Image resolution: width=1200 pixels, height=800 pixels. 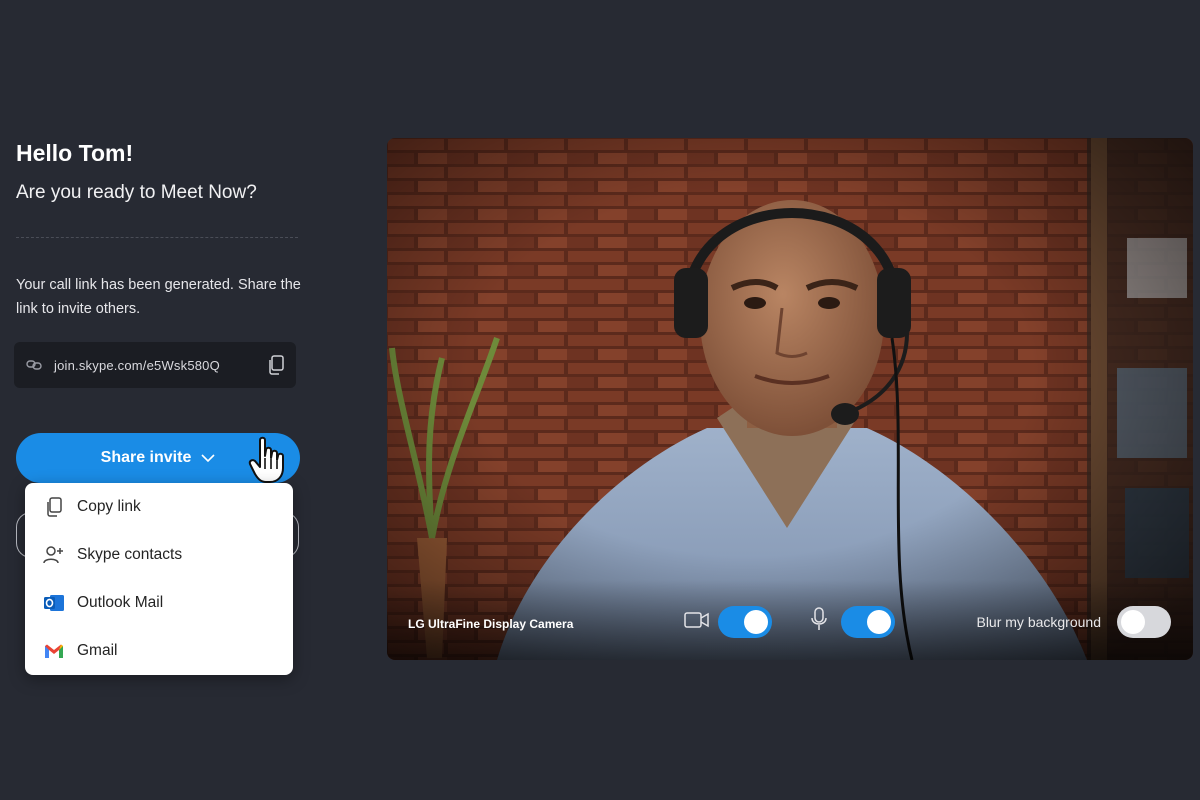 What do you see at coordinates (54, 603) in the screenshot?
I see `outlook-icon` at bounding box center [54, 603].